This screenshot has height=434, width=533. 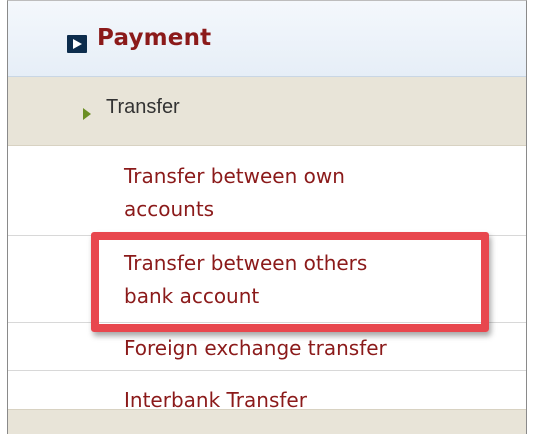 What do you see at coordinates (87, 114) in the screenshot?
I see `caret-right-icon` at bounding box center [87, 114].